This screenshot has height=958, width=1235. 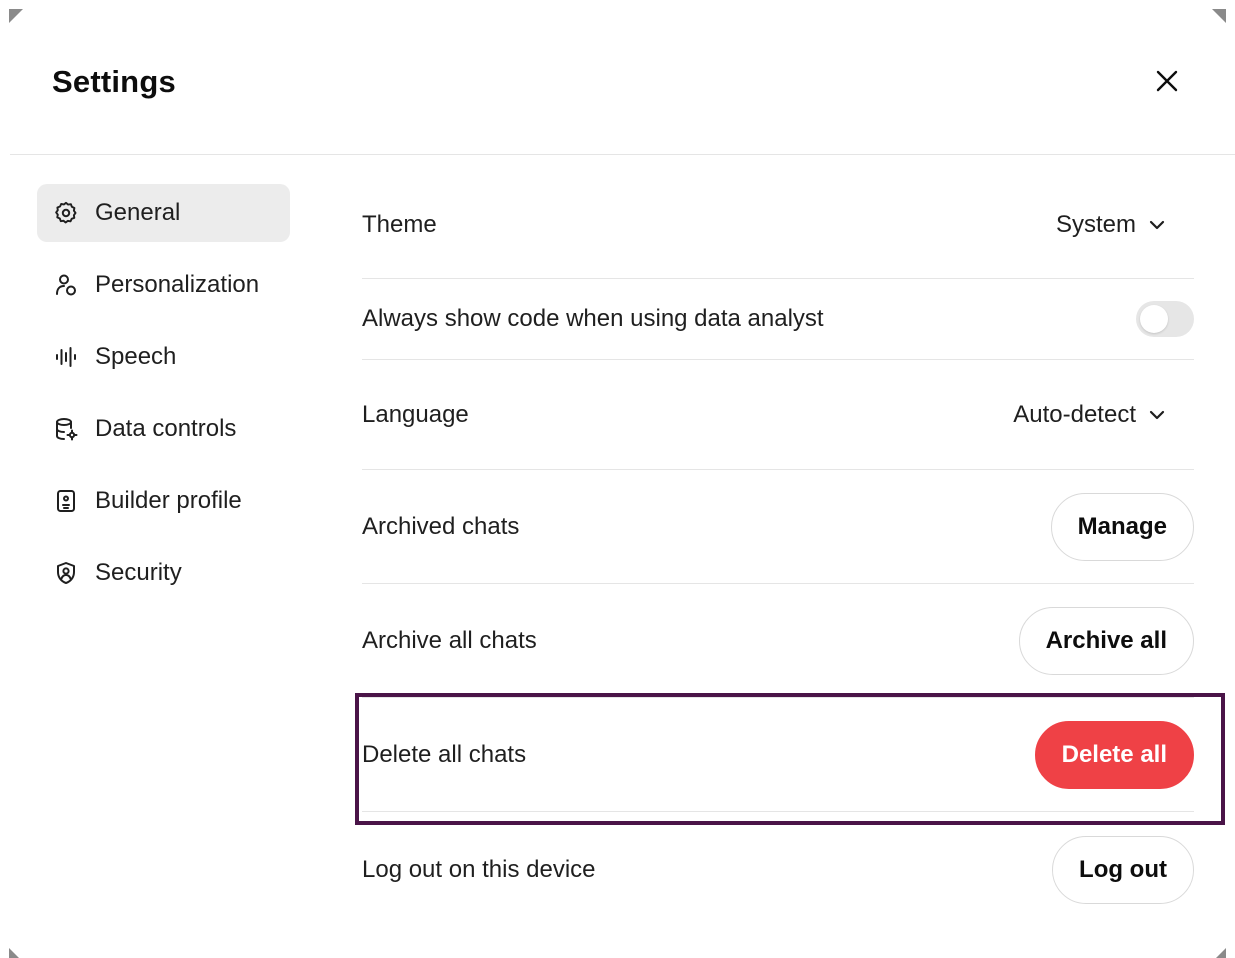 What do you see at coordinates (66, 573) in the screenshot?
I see `shield-user-icon` at bounding box center [66, 573].